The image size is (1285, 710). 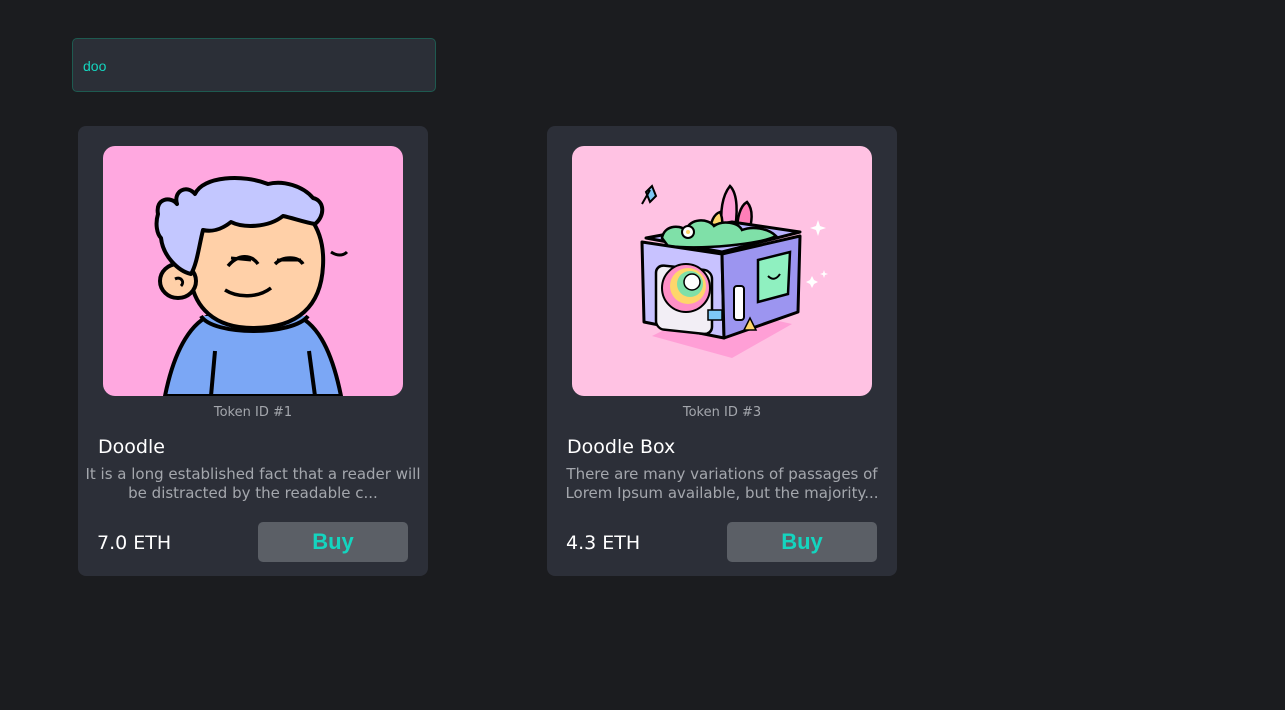 What do you see at coordinates (253, 412) in the screenshot?
I see `token-id: Token ID #1` at bounding box center [253, 412].